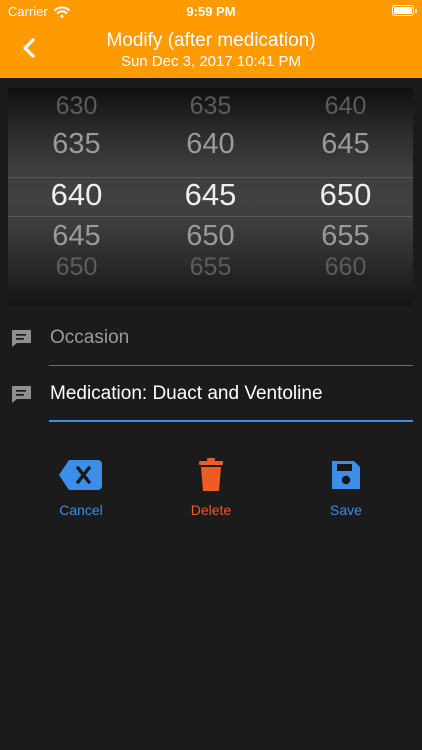  What do you see at coordinates (211, 474) in the screenshot?
I see `trash-icon` at bounding box center [211, 474].